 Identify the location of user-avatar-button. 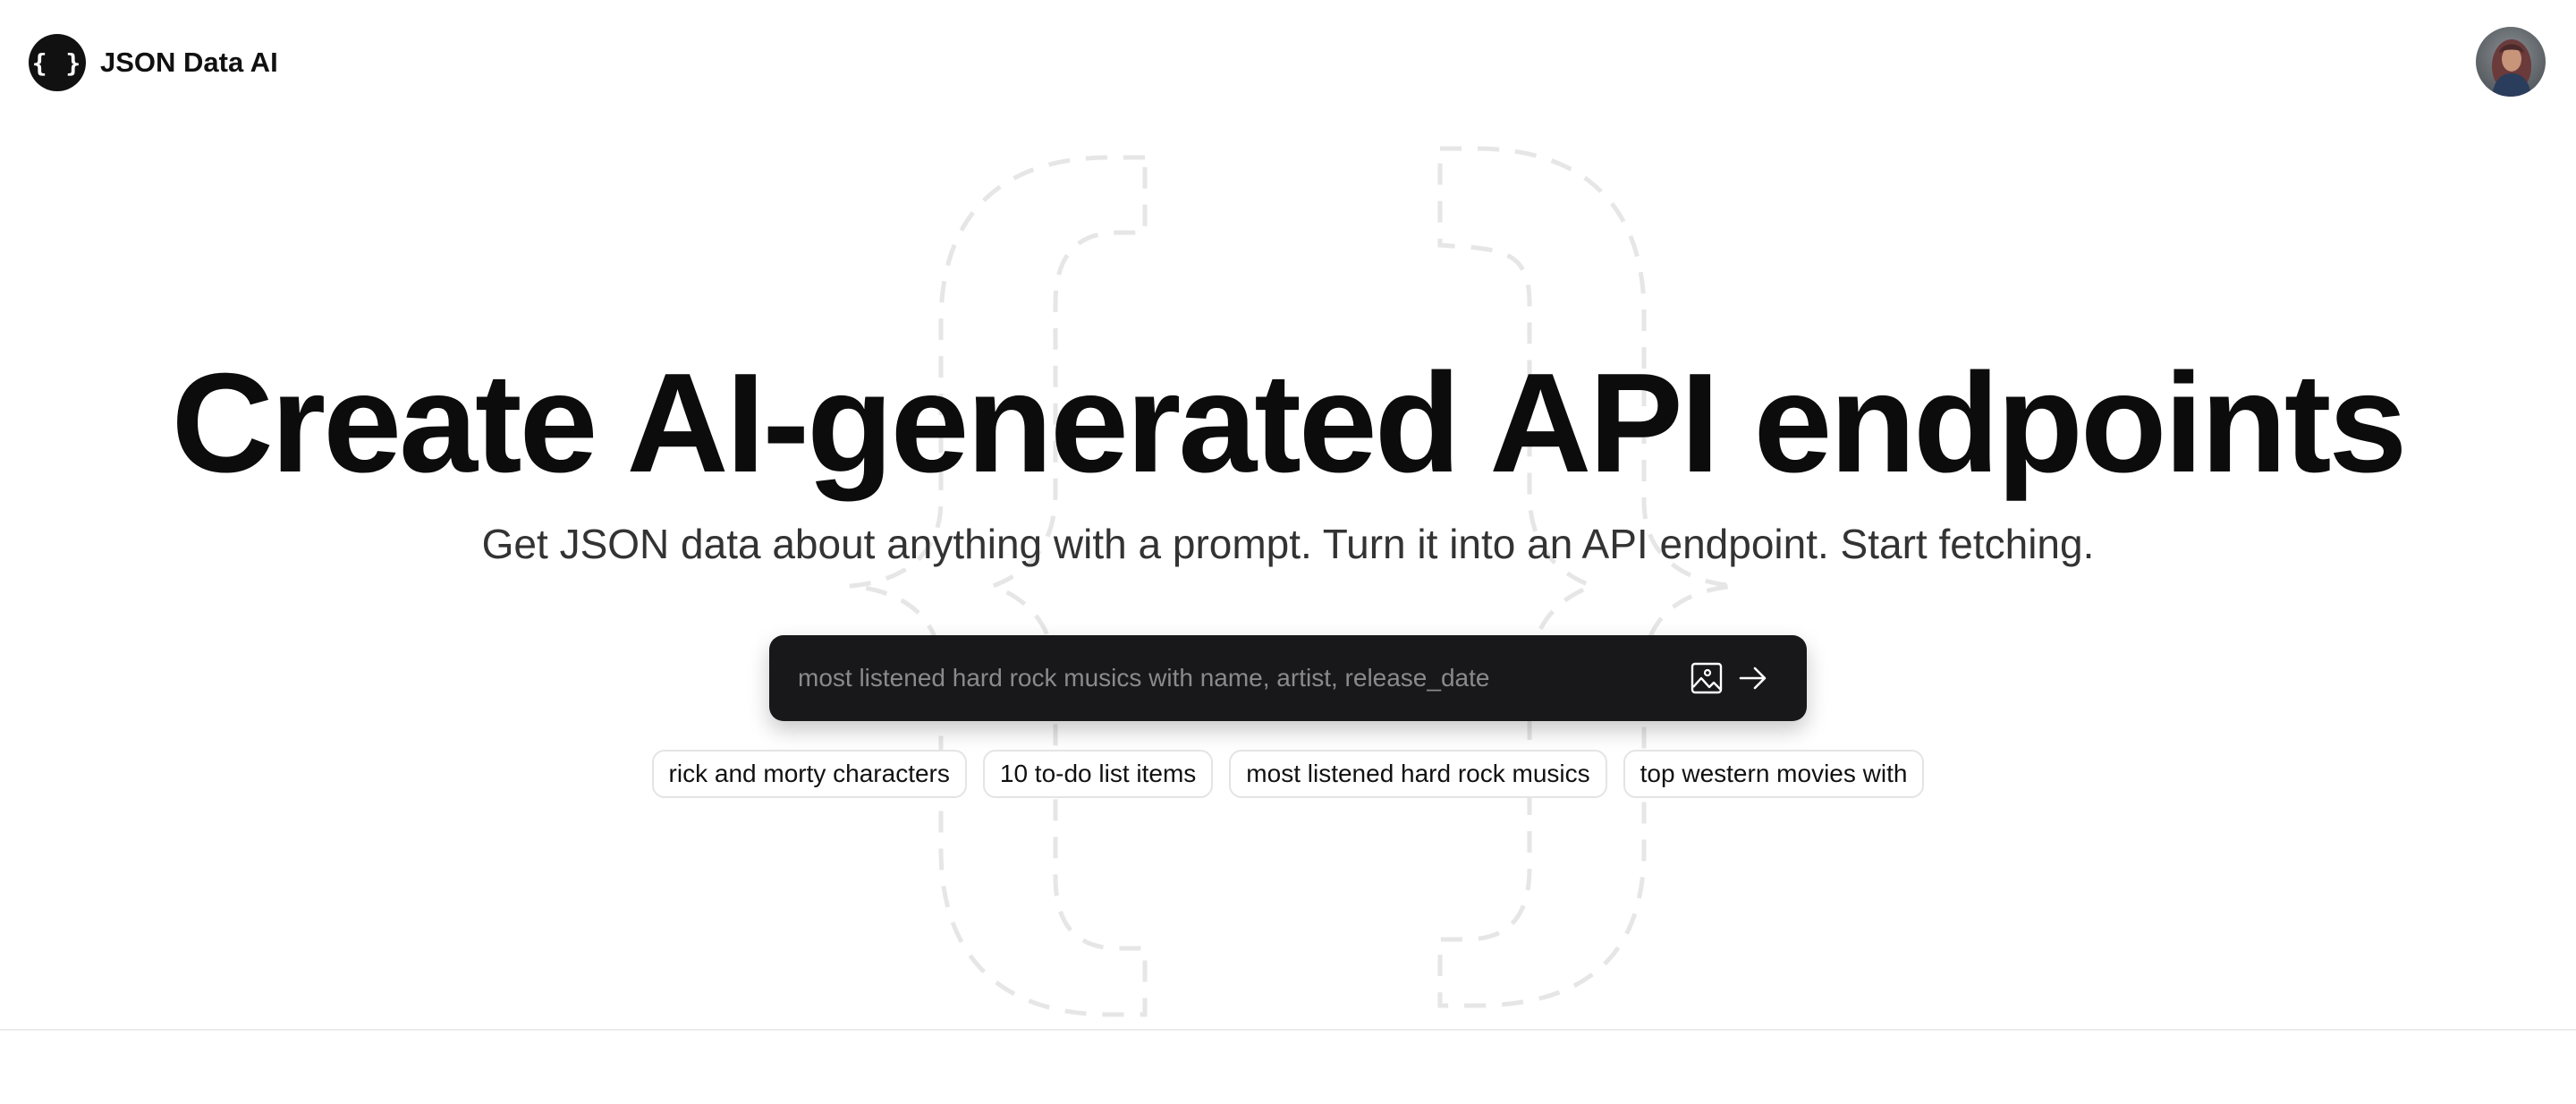
(2511, 62).